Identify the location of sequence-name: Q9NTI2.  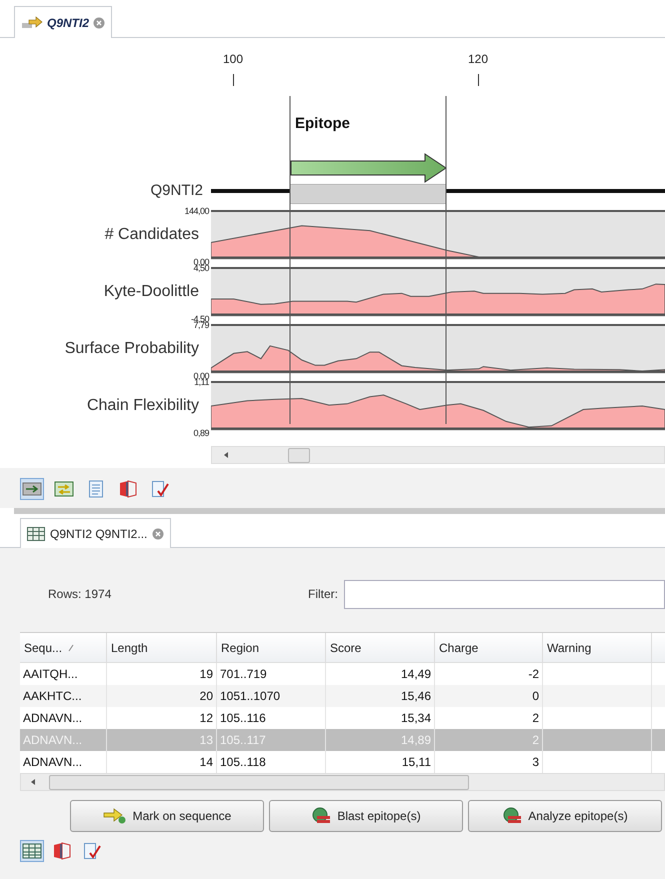
(176, 190).